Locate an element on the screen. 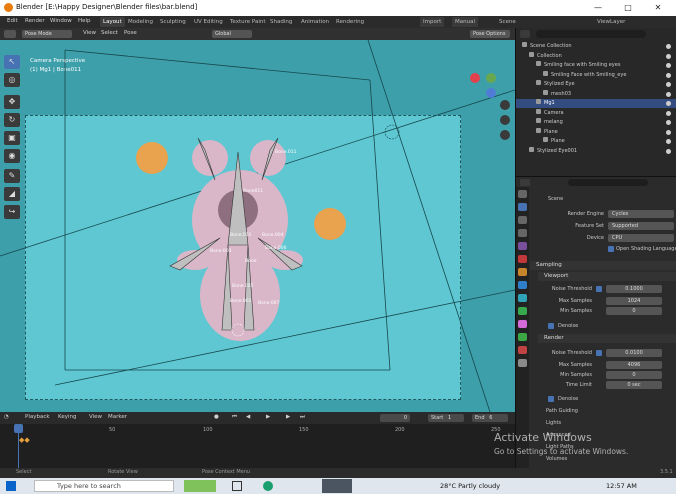  weather-label: 28°C Partly cloudy is located at coordinates (470, 486).